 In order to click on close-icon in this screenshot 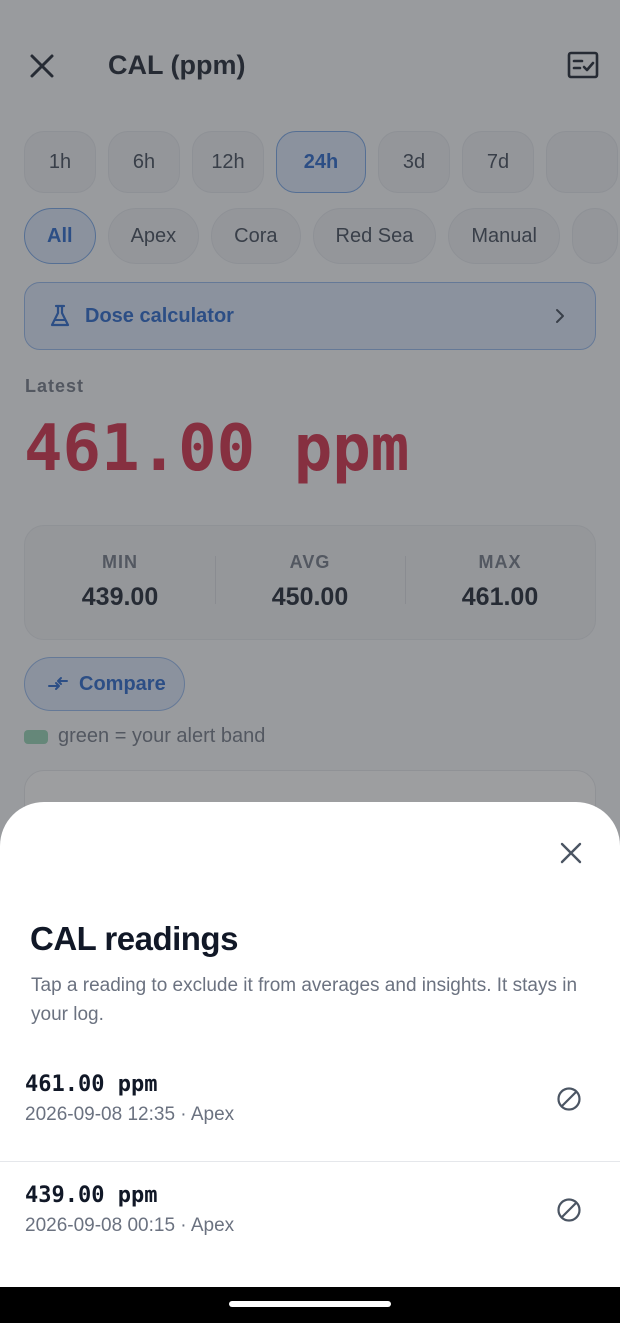, I will do `click(571, 853)`.